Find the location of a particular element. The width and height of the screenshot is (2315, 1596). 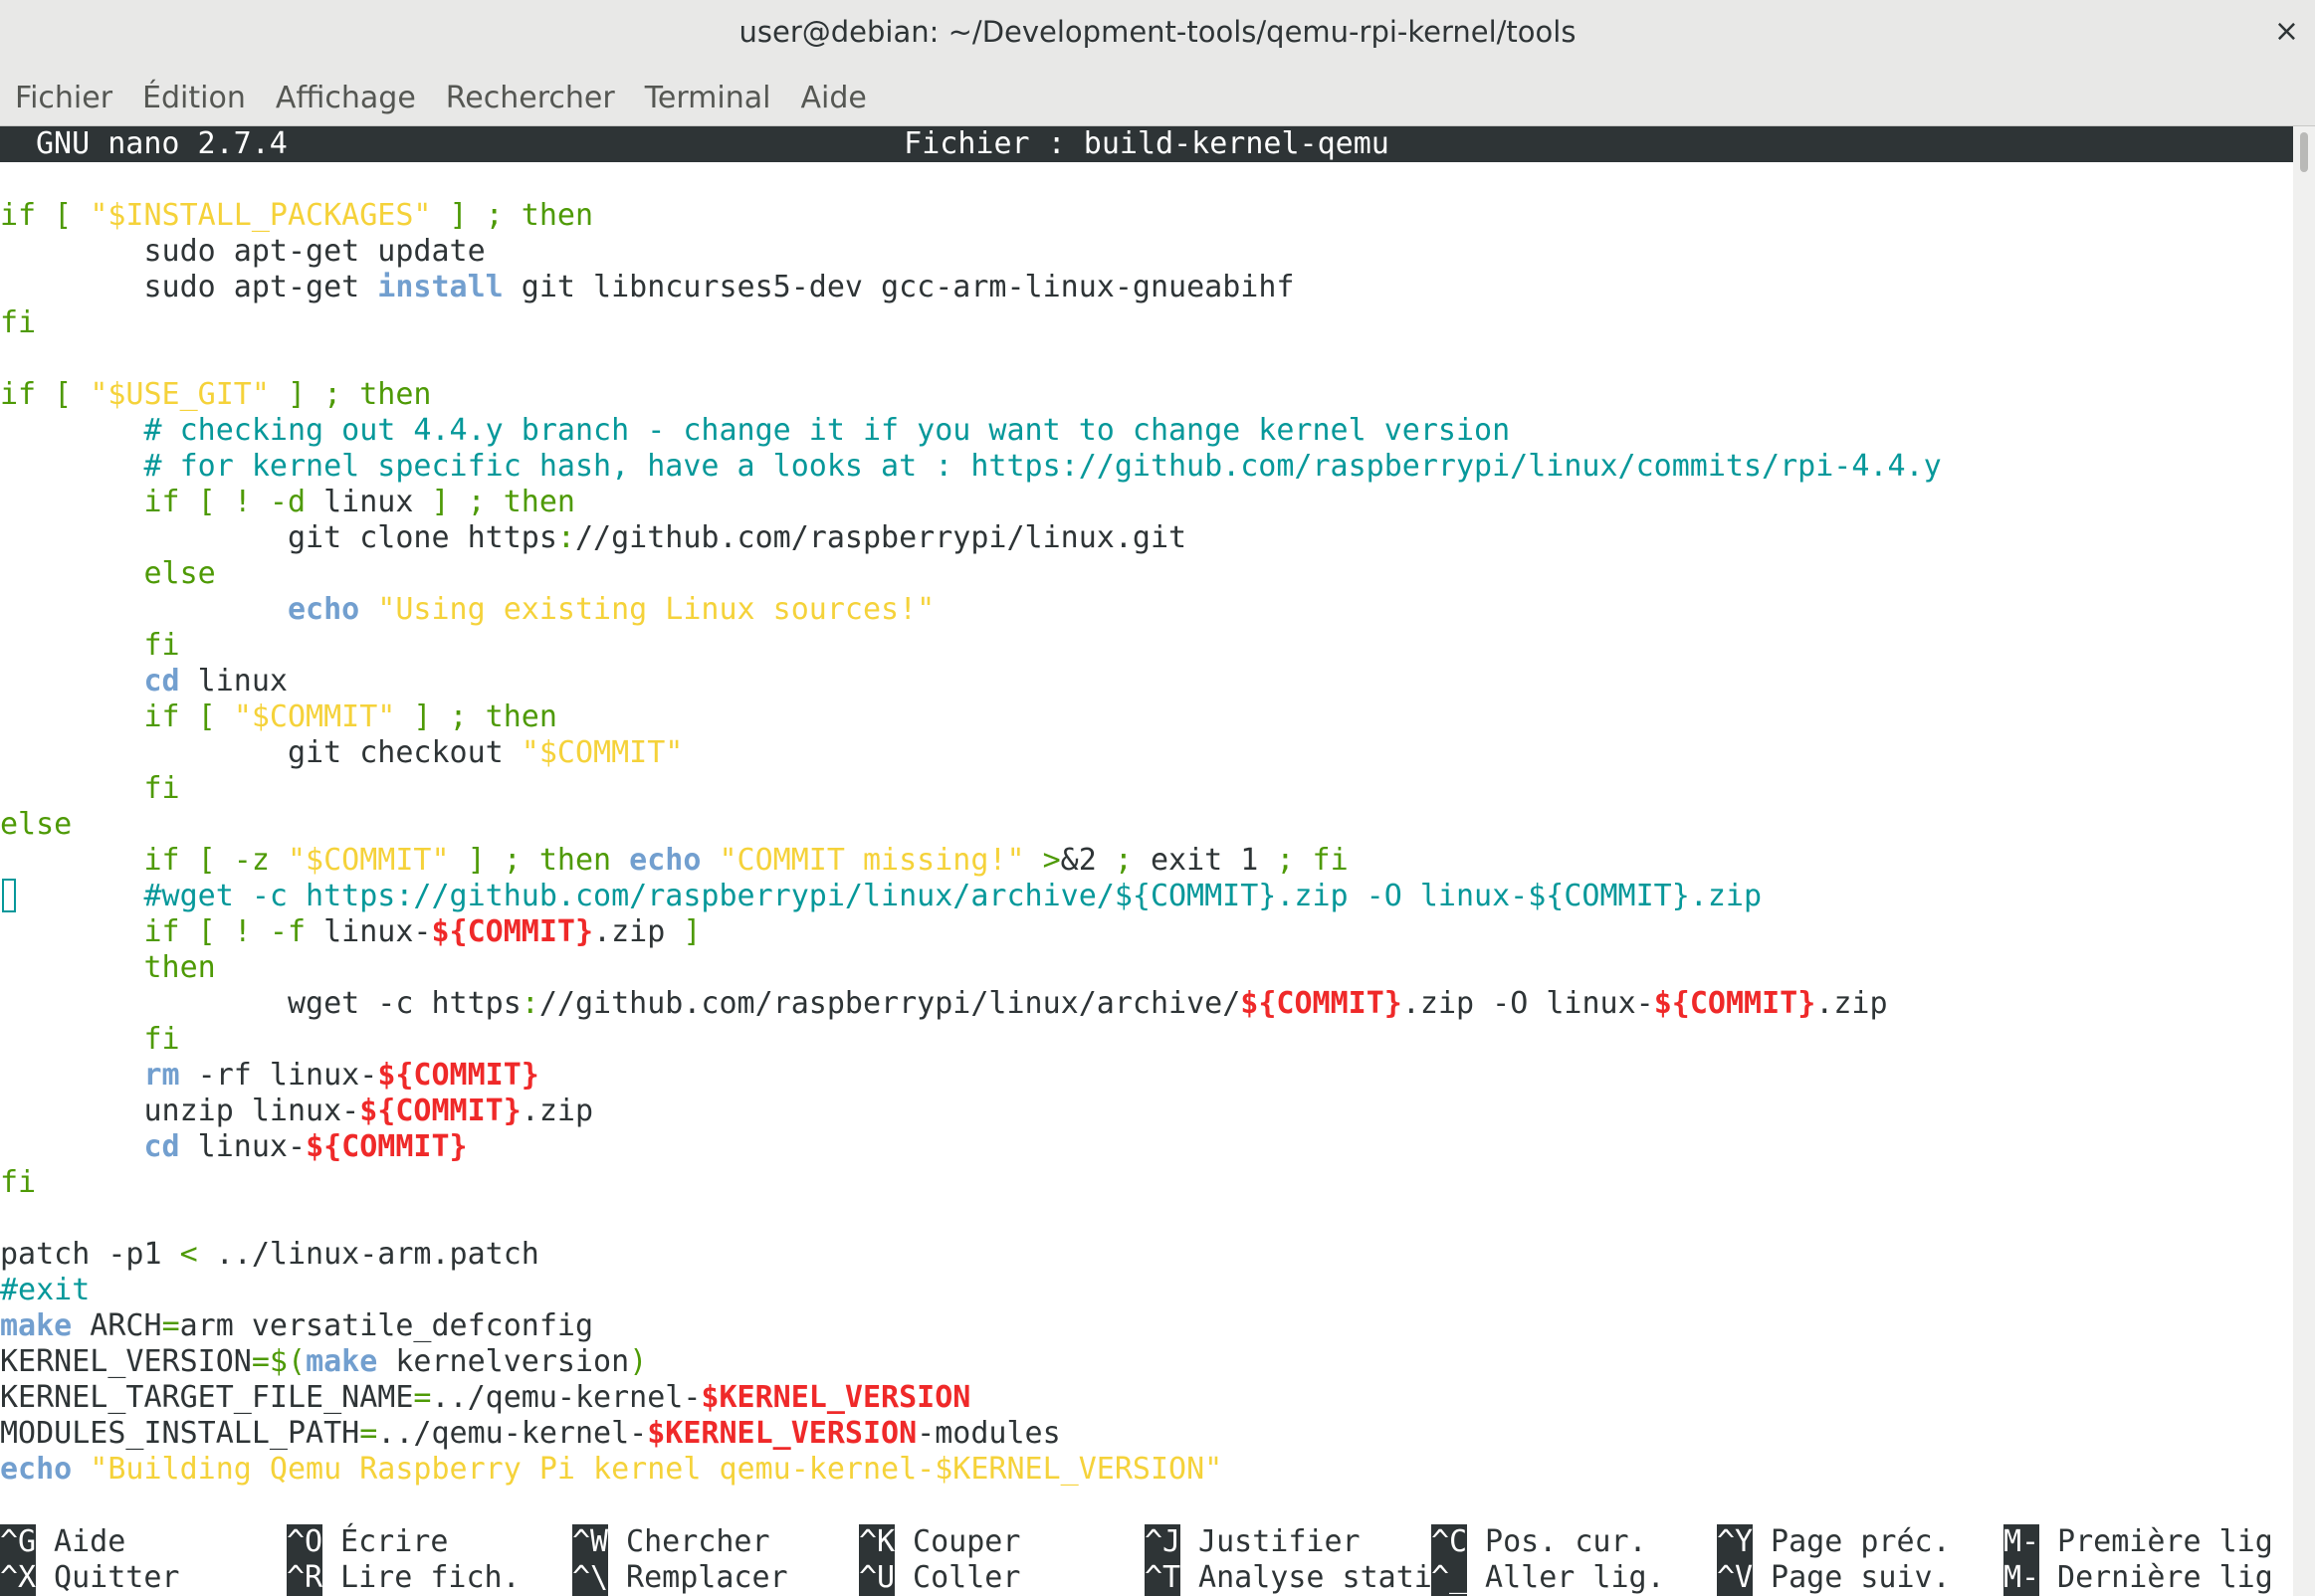

shortcut-label: Chercher is located at coordinates (689, 1541).